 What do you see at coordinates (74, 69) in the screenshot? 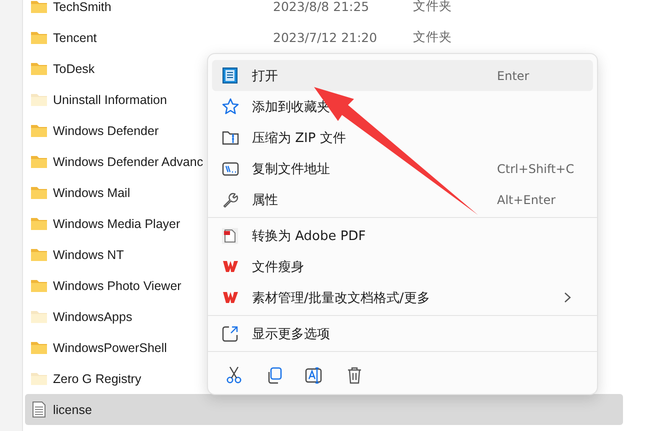
I see `file-name: ToDesk` at bounding box center [74, 69].